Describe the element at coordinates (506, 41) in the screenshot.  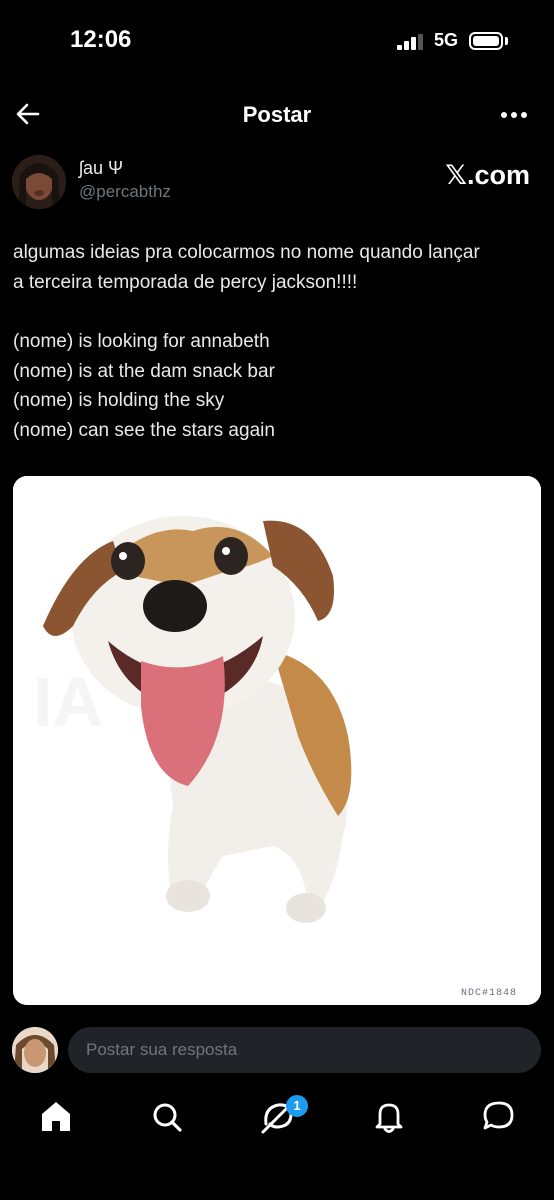
I see `battery-cap` at that location.